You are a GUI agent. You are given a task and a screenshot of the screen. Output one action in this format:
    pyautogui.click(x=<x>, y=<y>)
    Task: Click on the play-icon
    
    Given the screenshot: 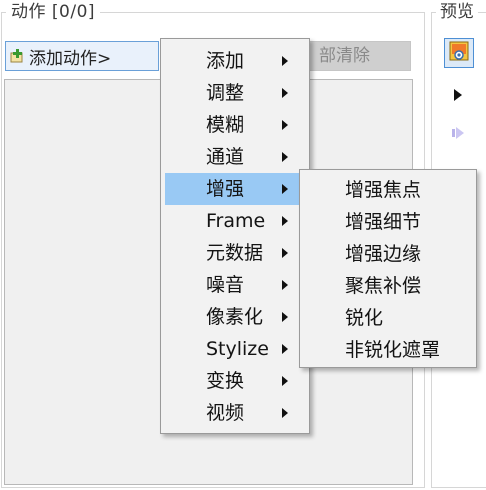 What is the action you would take?
    pyautogui.click(x=458, y=95)
    